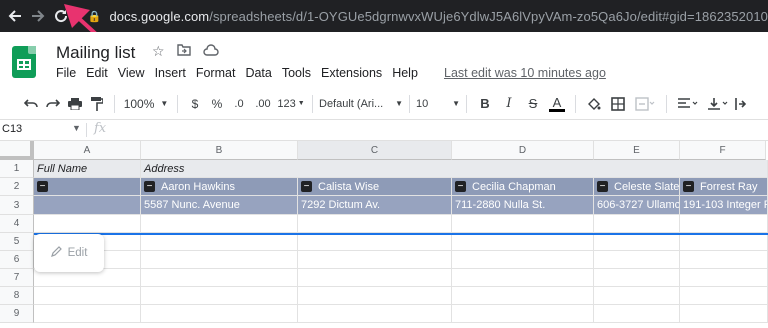 The image size is (768, 328). I want to click on menu-format: Format, so click(216, 73).